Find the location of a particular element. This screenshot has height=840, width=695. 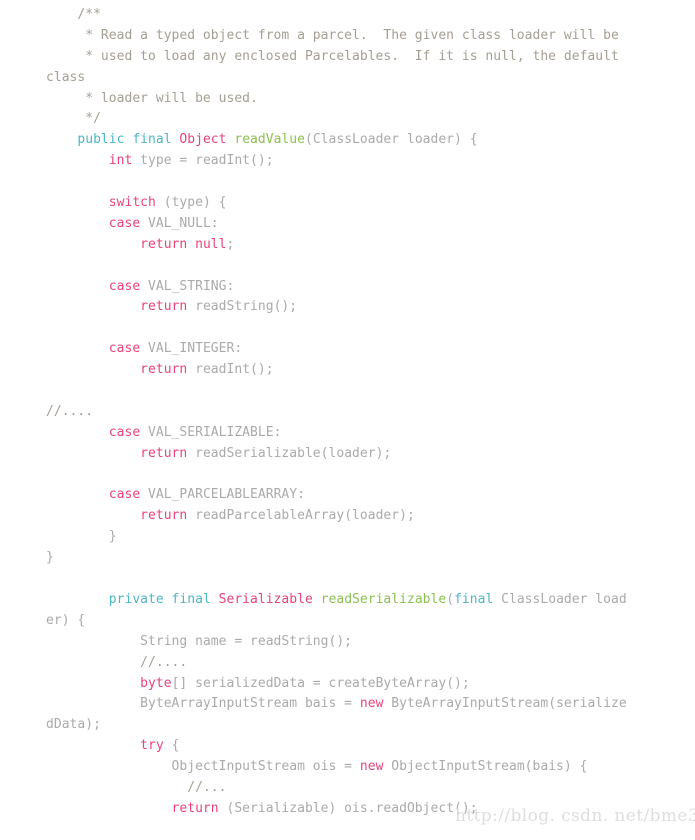

code-line: return readInt(); is located at coordinates (370, 370).